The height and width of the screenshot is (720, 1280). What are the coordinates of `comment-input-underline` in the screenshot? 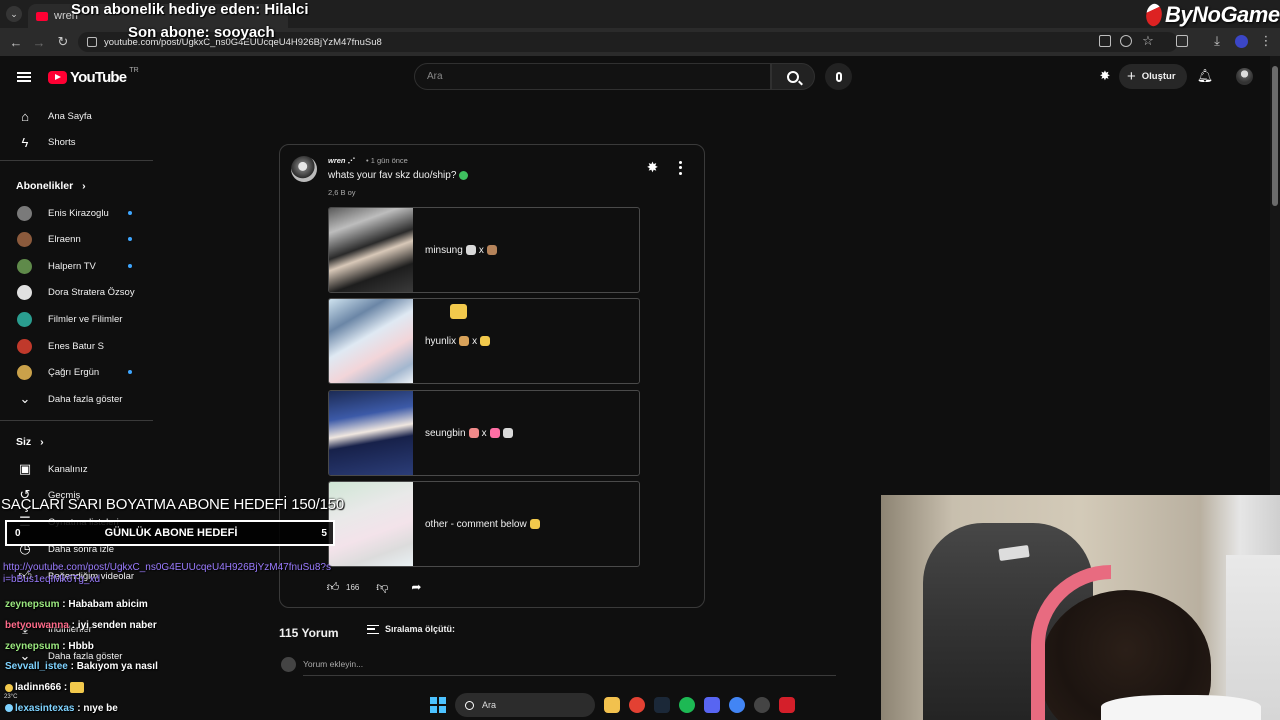 It's located at (569, 675).